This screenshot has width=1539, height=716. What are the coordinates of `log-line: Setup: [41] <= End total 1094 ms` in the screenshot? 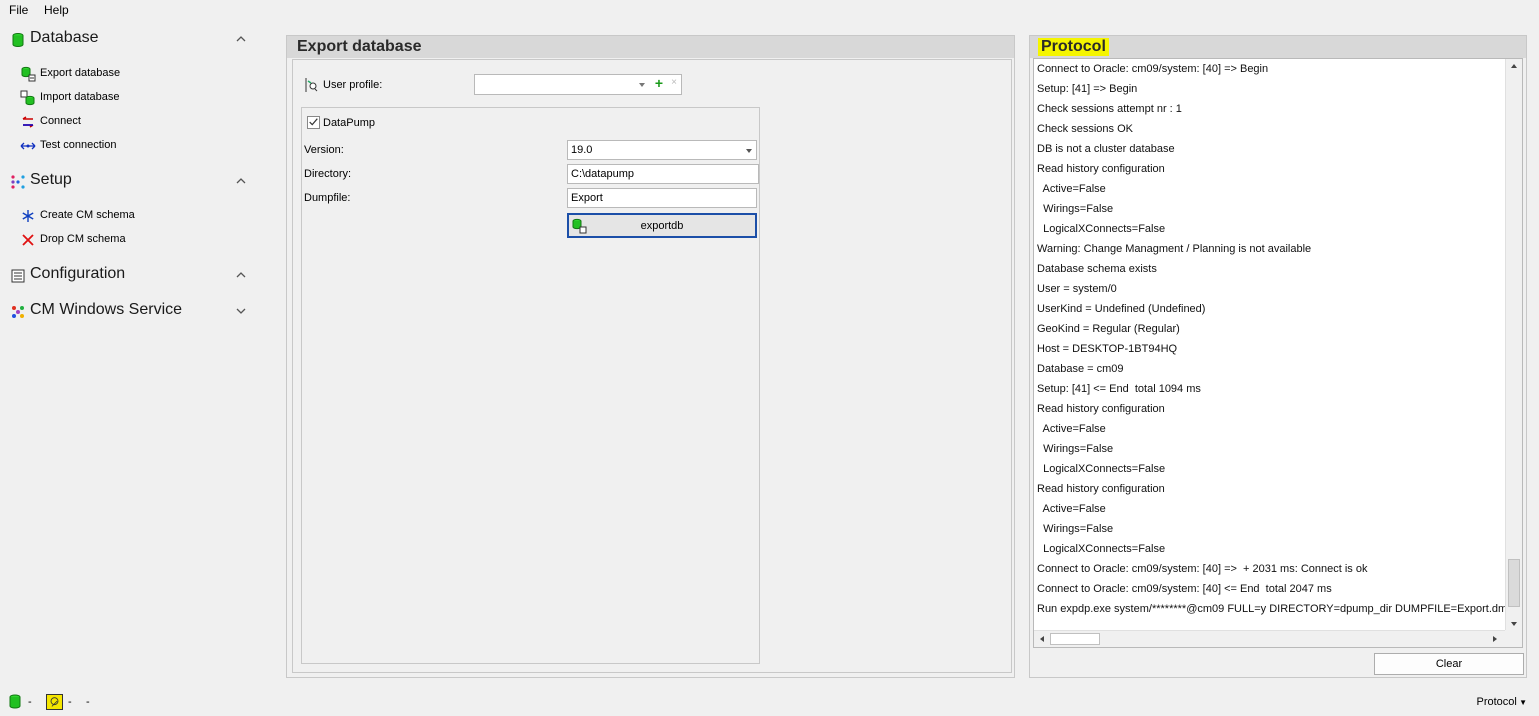 It's located at (1119, 389).